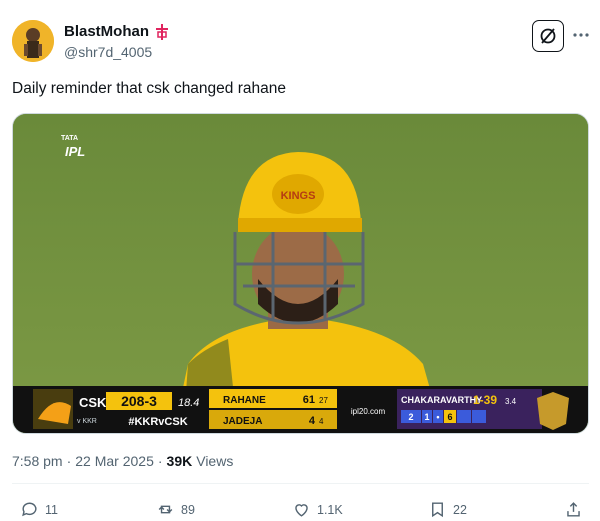 This screenshot has width=600, height=521. I want to click on batter2-balls: 4, so click(321, 421).